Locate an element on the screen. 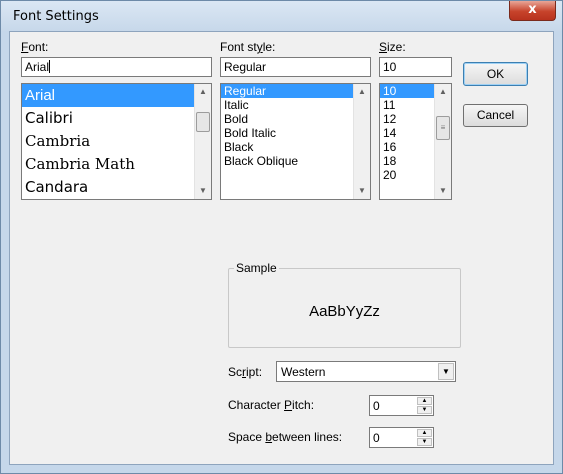  size-list-items: 10 11 12 14 16 18 20 is located at coordinates (407, 133).